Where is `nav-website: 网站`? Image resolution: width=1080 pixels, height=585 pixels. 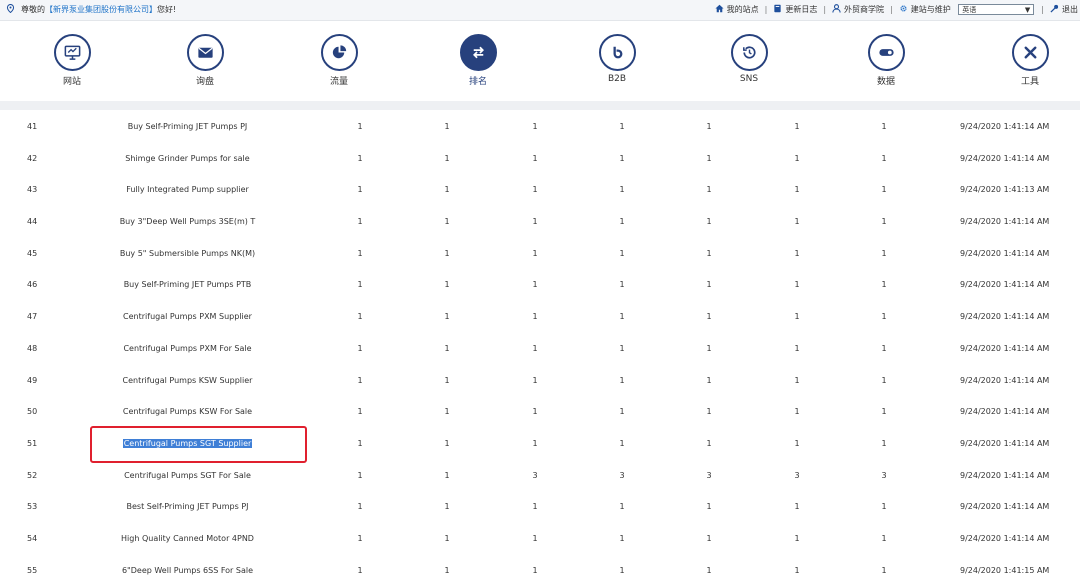
nav-website: 网站 is located at coordinates (72, 60).